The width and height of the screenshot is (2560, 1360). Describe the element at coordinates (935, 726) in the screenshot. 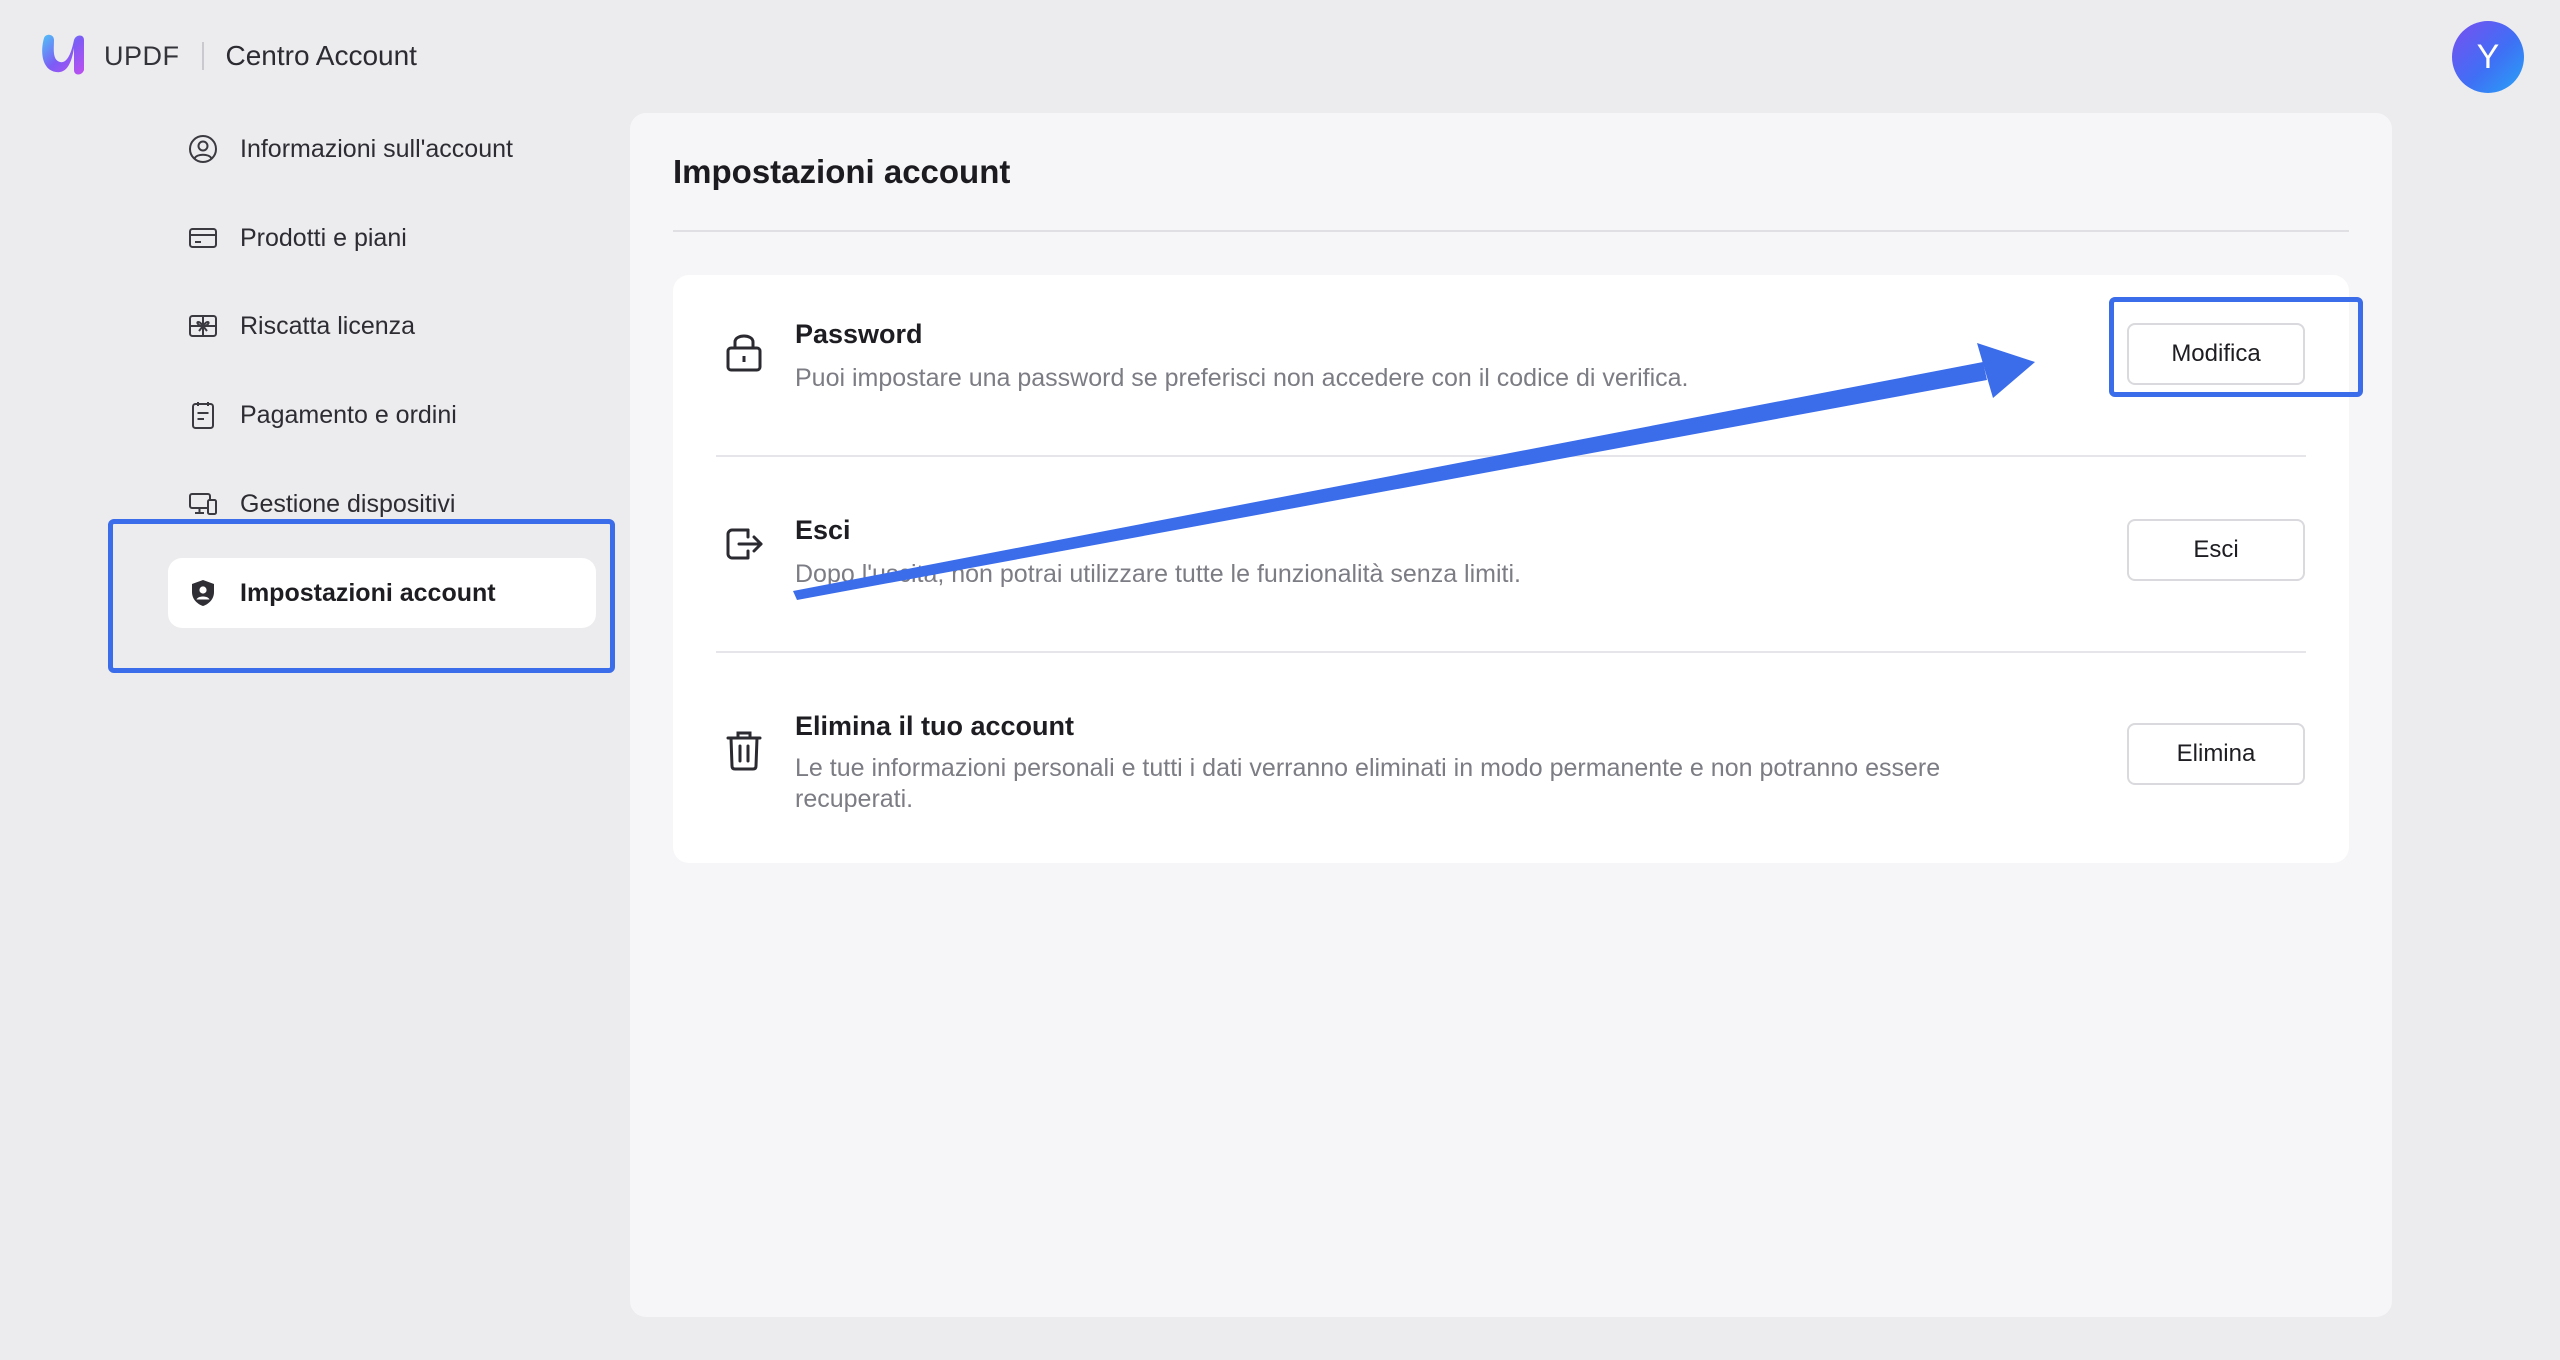

I see `delete-account-title: Elimina il tuo account` at that location.